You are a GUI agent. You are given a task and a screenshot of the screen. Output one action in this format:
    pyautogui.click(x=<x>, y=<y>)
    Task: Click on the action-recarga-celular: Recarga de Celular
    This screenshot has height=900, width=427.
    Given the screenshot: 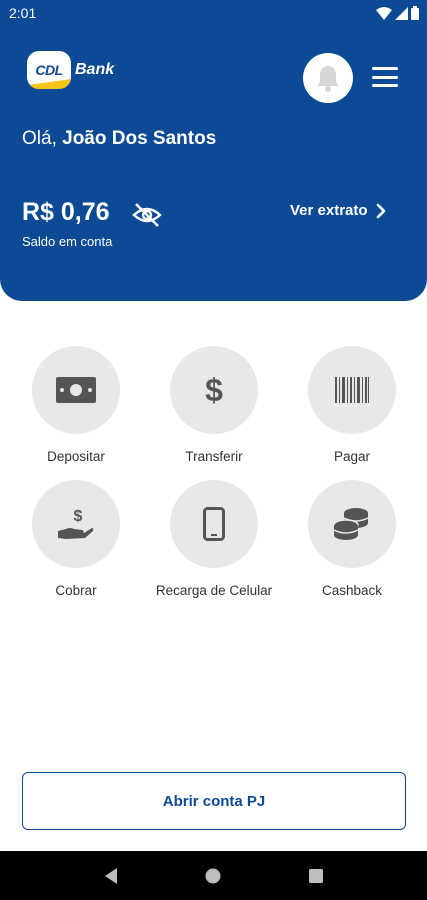 What is the action you would take?
    pyautogui.click(x=214, y=539)
    